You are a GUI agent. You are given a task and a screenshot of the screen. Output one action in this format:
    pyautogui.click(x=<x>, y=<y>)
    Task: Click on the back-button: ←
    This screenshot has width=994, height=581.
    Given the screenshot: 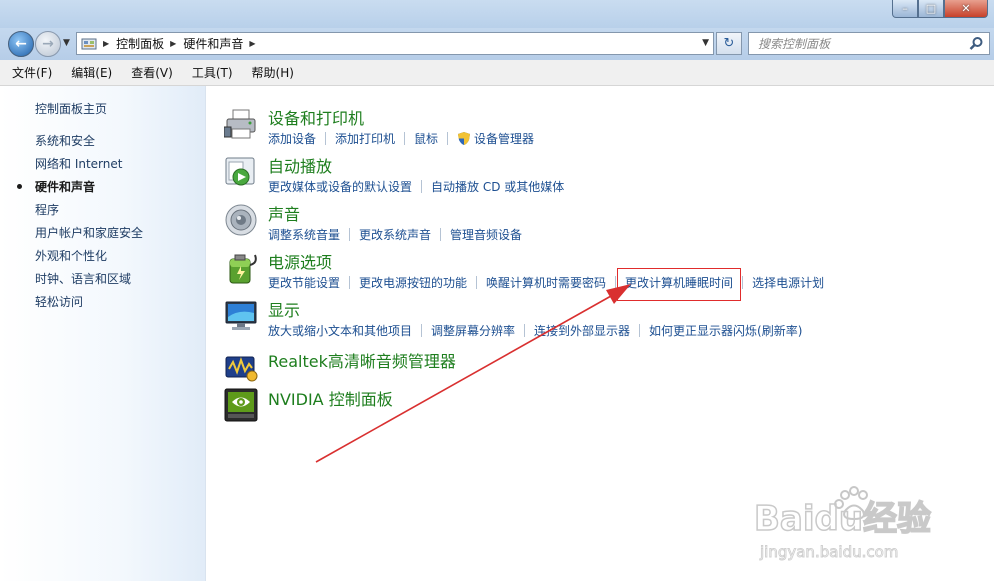 What is the action you would take?
    pyautogui.click(x=21, y=44)
    